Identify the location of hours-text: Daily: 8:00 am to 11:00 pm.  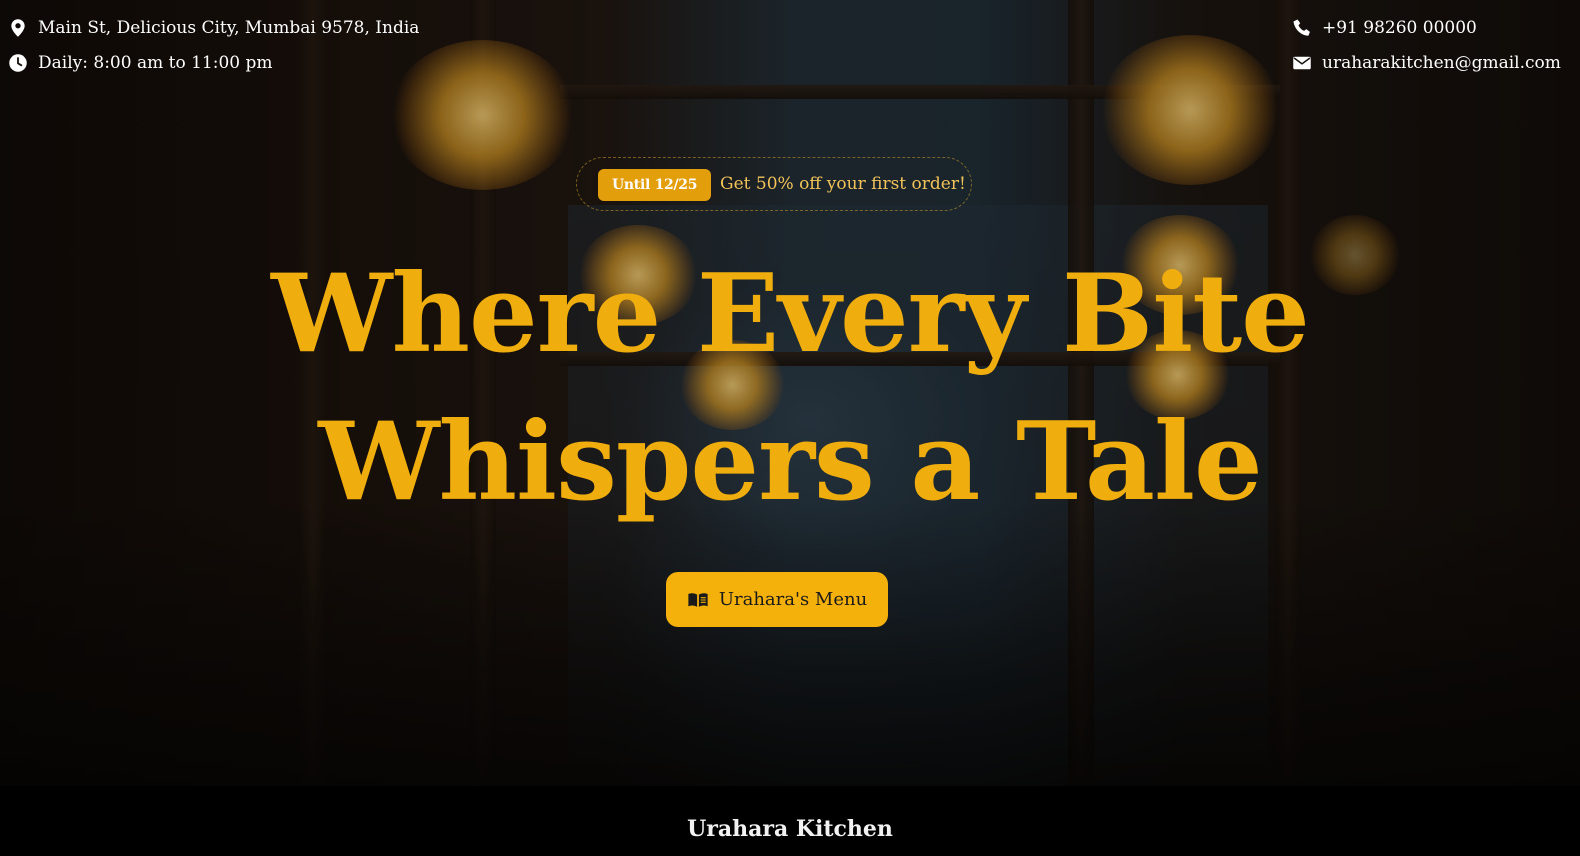
(155, 63).